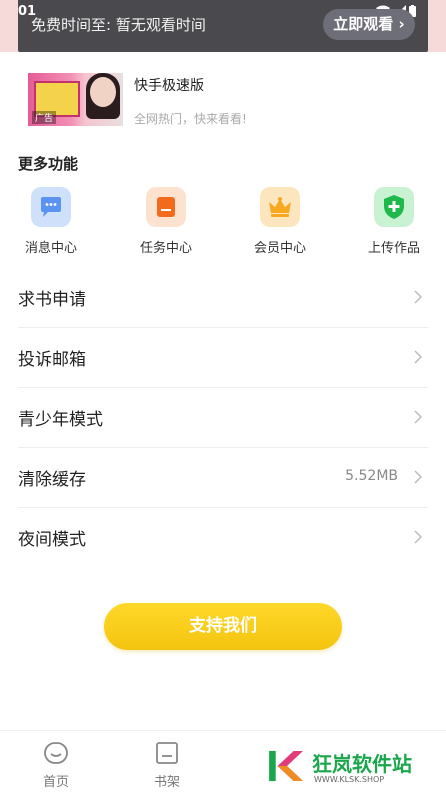 The image size is (446, 794). What do you see at coordinates (371, 476) in the screenshot?
I see `cache-size-value: 5.52MB` at bounding box center [371, 476].